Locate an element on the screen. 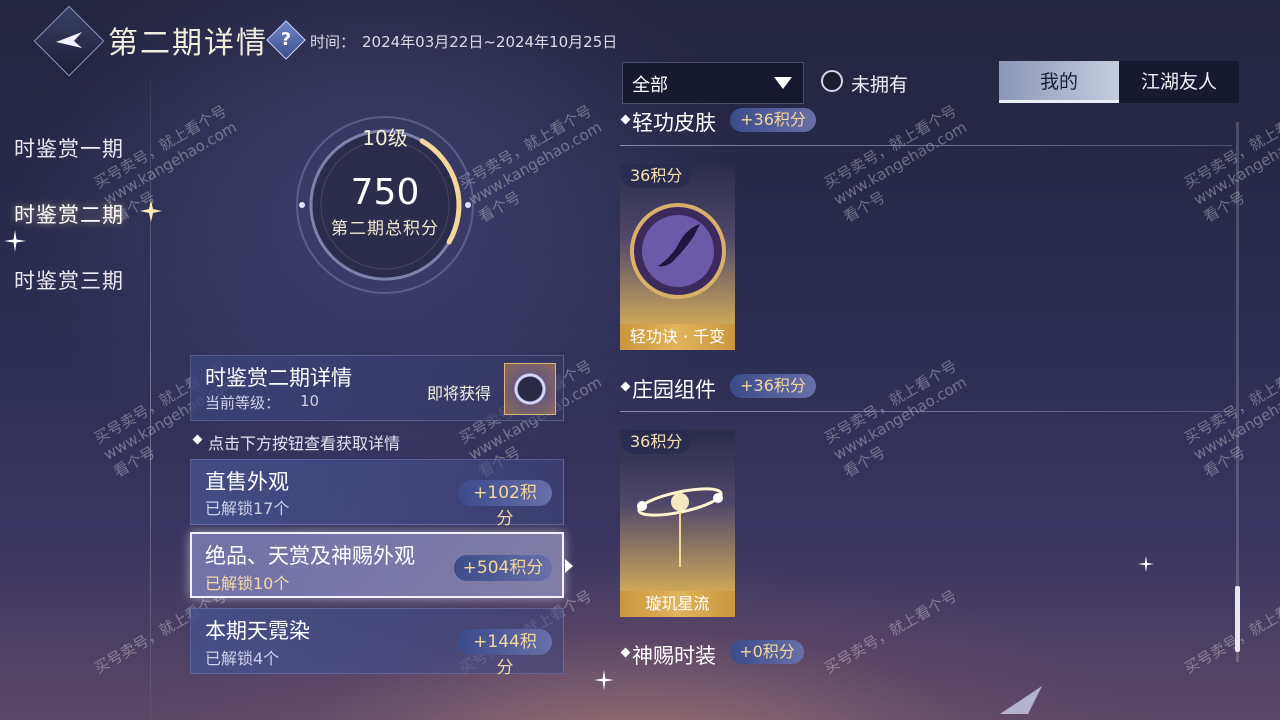 Image resolution: width=1280 pixels, height=720 pixels. not-owned-label: 未拥有 is located at coordinates (879, 83).